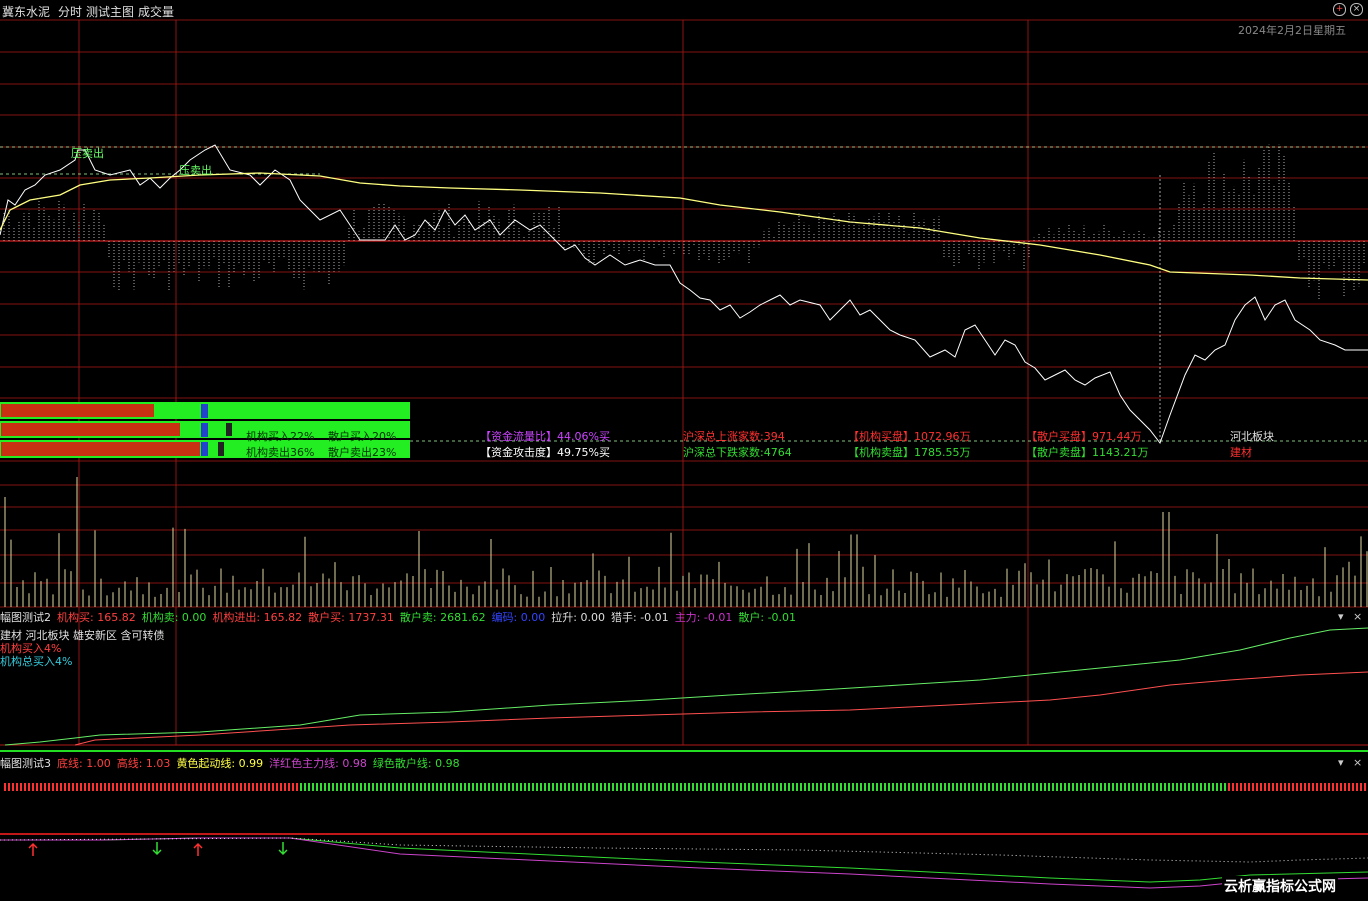 The width and height of the screenshot is (1368, 901). I want to click on bar-row-3-fill, so click(100, 449).